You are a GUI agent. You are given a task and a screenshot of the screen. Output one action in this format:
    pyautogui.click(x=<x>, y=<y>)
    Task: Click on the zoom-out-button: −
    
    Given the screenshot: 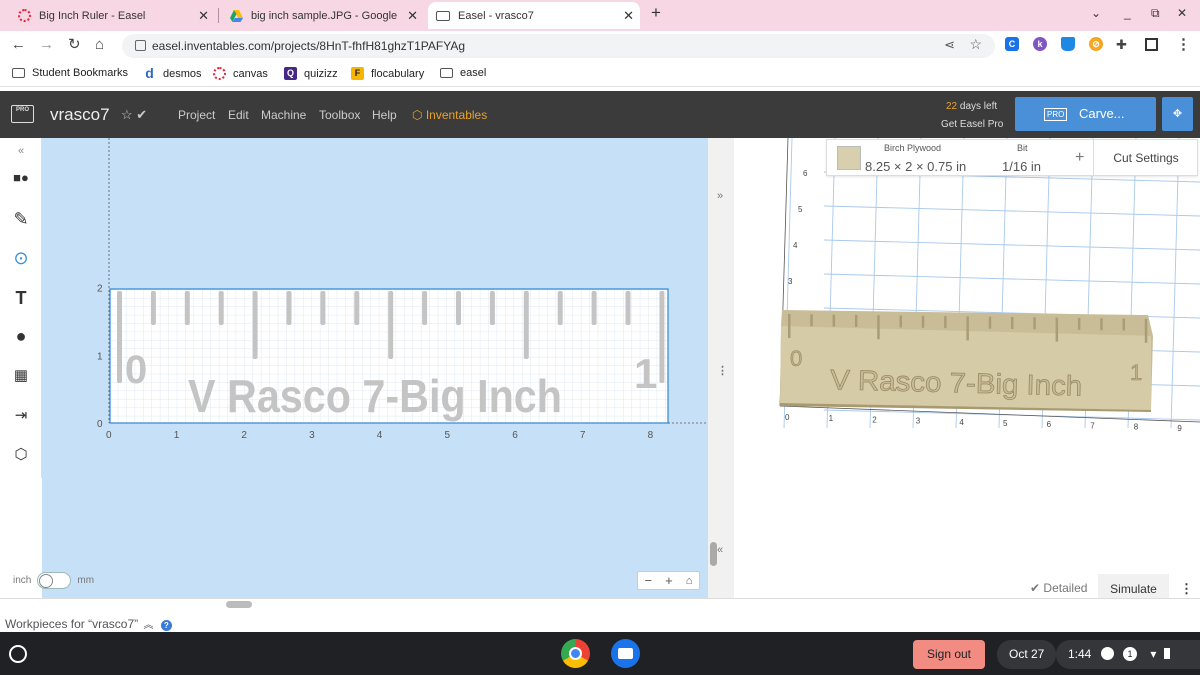 What is the action you would take?
    pyautogui.click(x=649, y=580)
    